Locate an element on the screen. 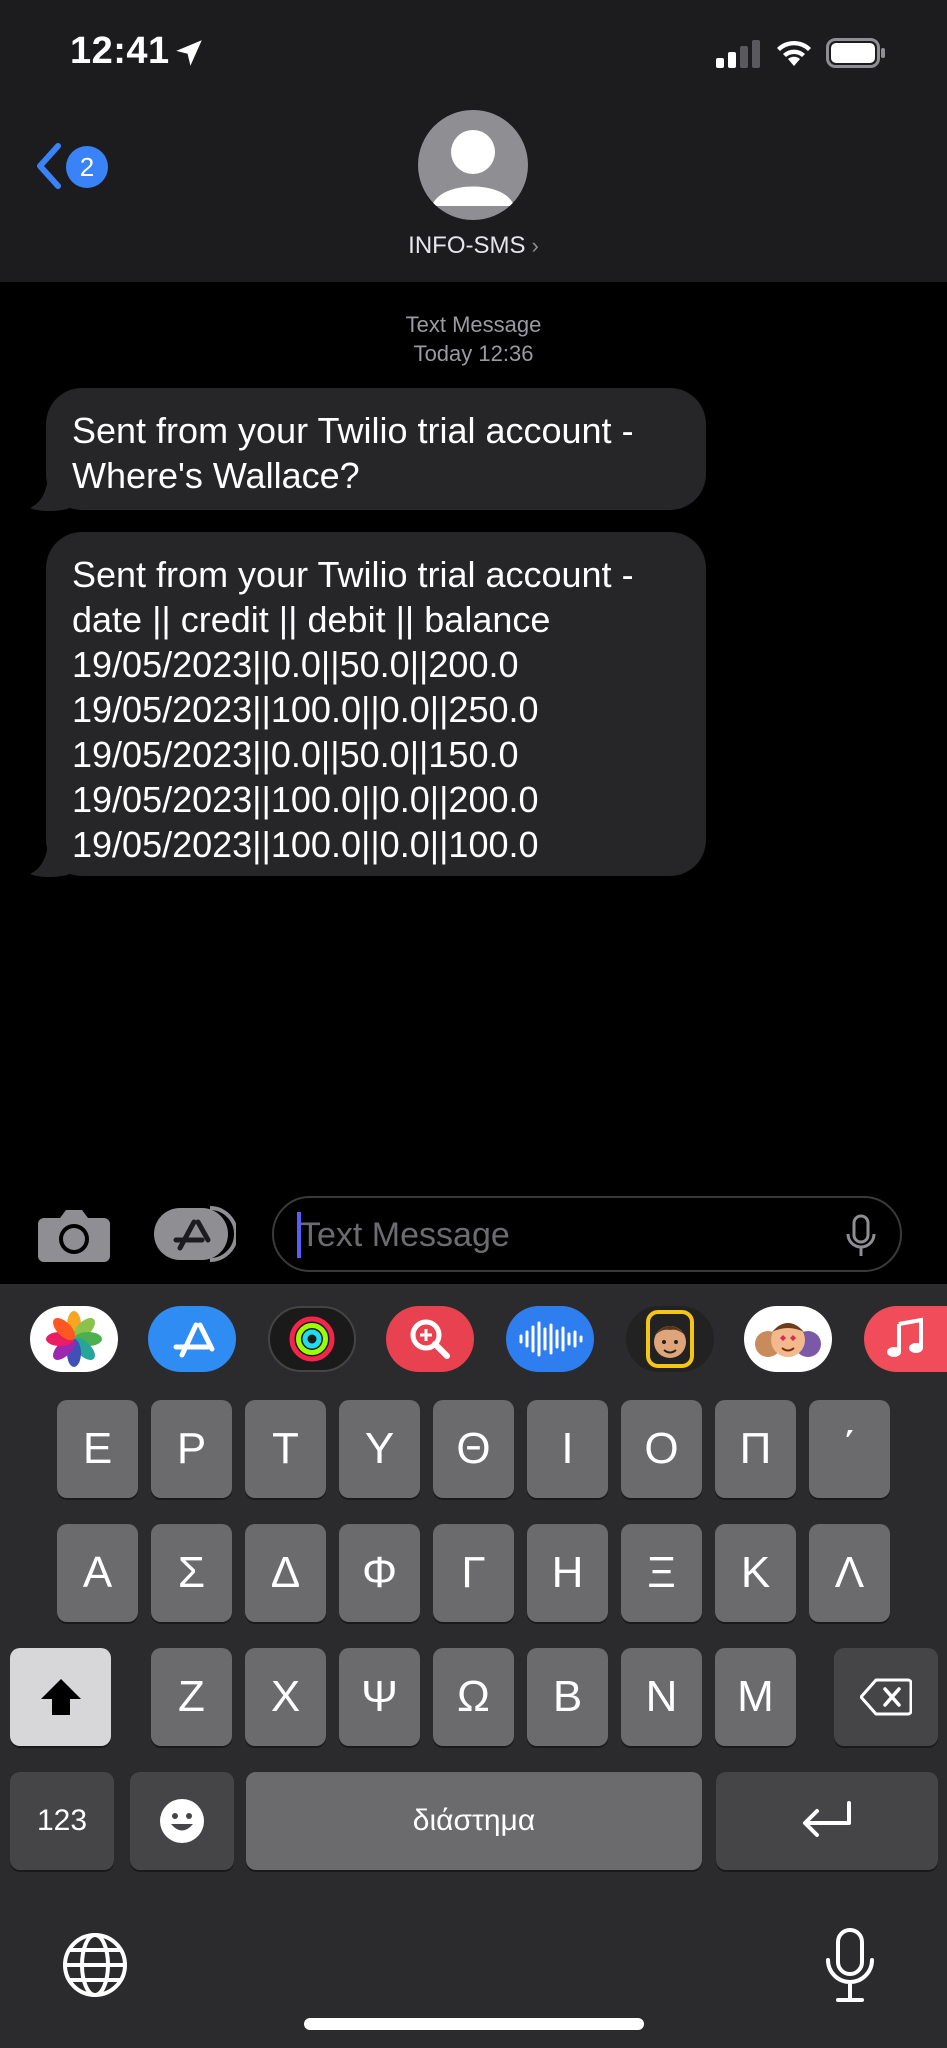 This screenshot has height=2048, width=947. key-delta: Δ is located at coordinates (285, 1573).